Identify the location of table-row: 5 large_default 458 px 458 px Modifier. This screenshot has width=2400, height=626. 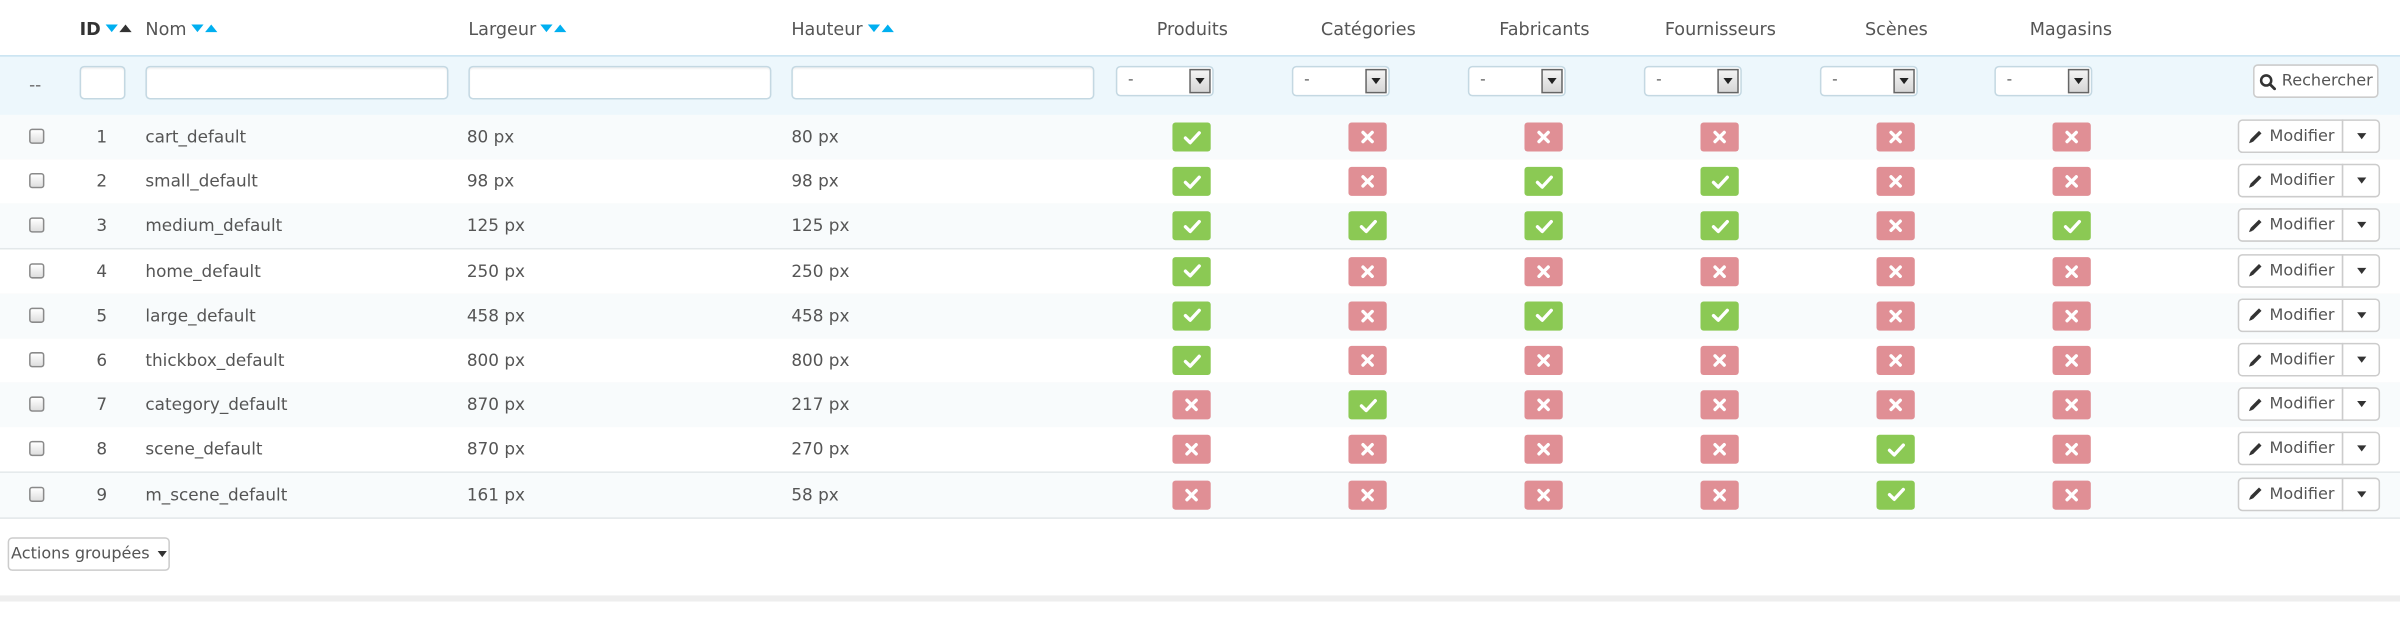
(1200, 316).